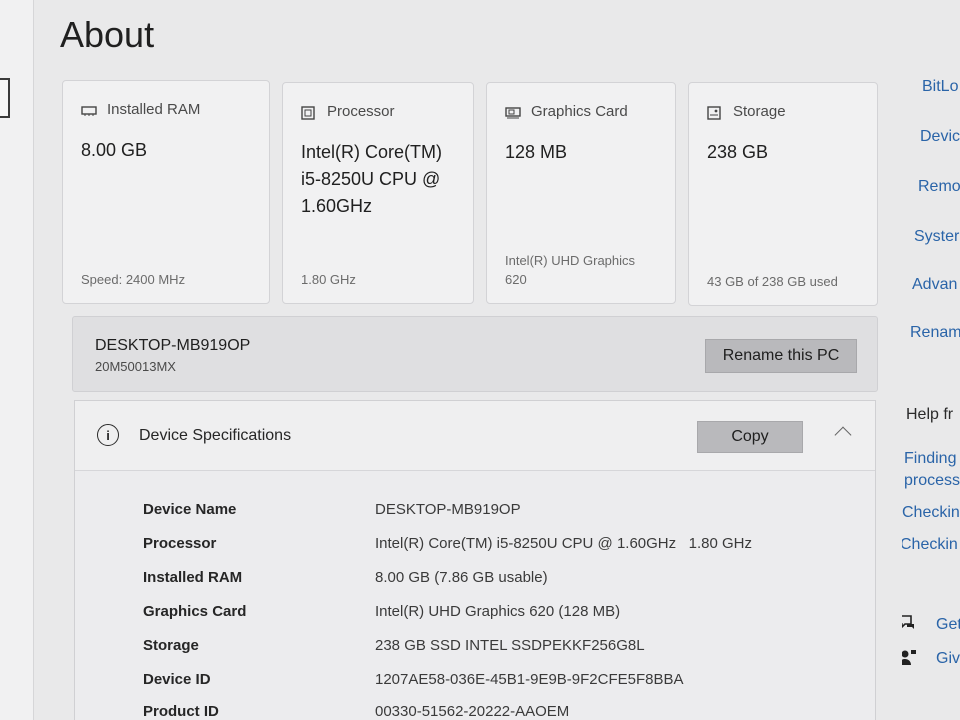 The width and height of the screenshot is (960, 720). Describe the element at coordinates (570, 270) in the screenshot. I see `graphics-model: Intel(R) UHD Graphics 620` at that location.